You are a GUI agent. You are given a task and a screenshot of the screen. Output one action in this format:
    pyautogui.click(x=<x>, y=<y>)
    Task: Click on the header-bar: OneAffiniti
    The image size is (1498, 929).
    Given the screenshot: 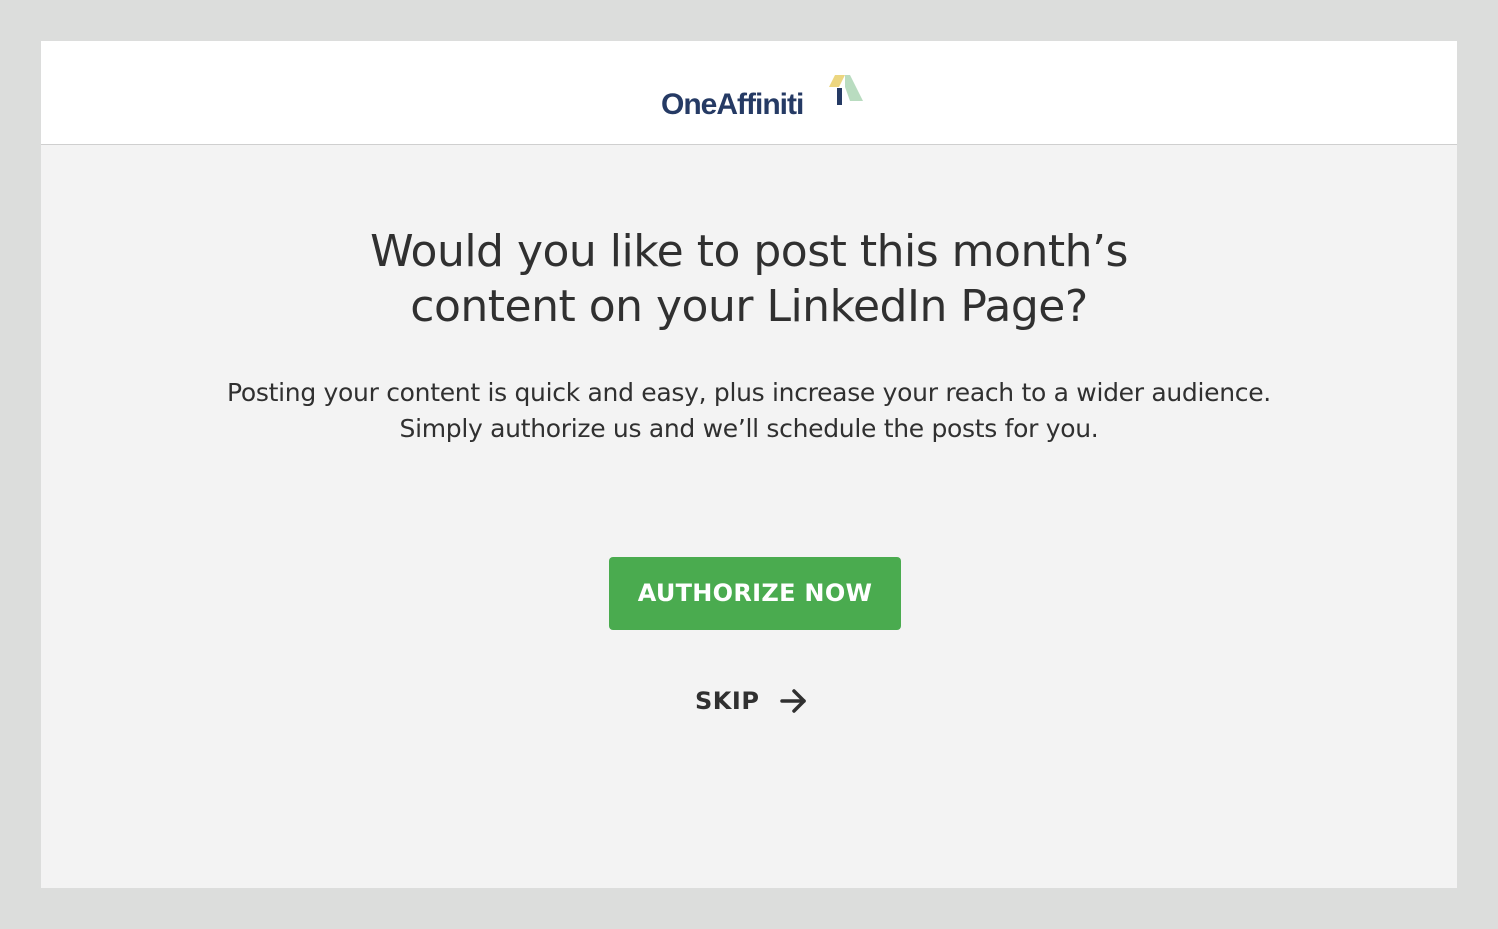 What is the action you would take?
    pyautogui.click(x=749, y=93)
    